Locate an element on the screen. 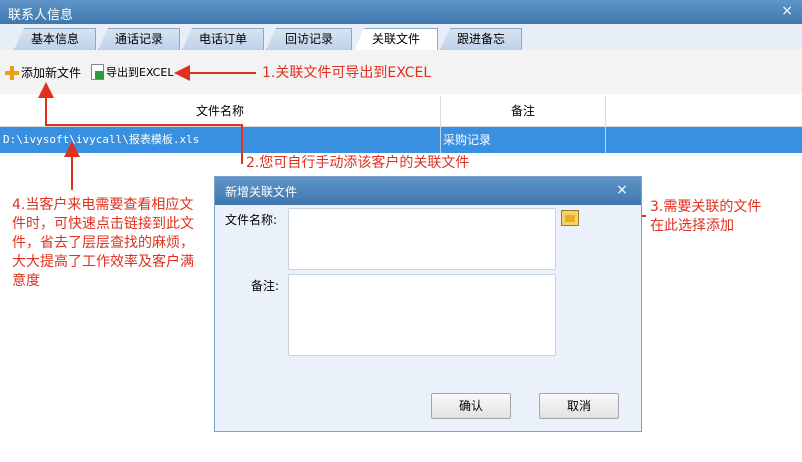 This screenshot has height=462, width=802. note-label: 备注: is located at coordinates (265, 286).